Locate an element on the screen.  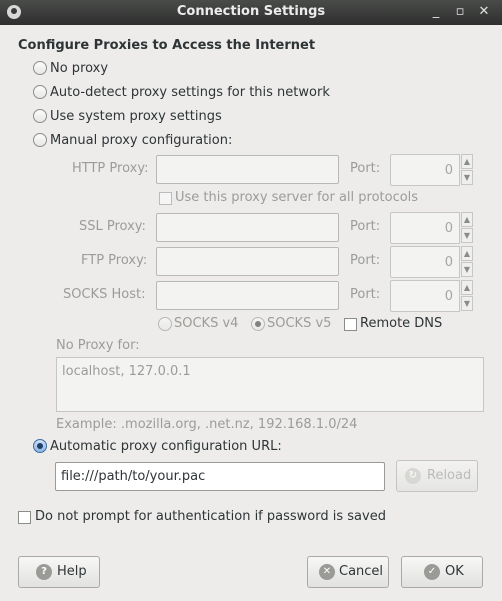
no-proxy-value: localhost, 127.0.0.1 is located at coordinates (126, 371).